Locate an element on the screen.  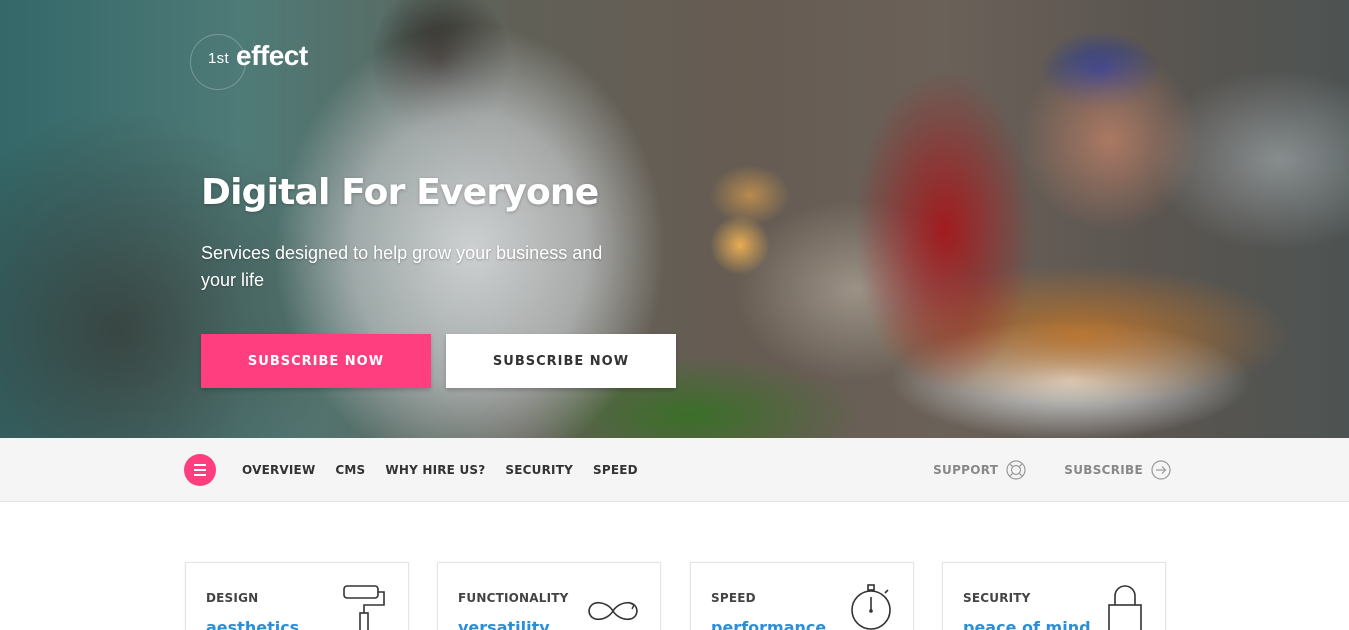
arrow-right-circle-icon is located at coordinates (1161, 470).